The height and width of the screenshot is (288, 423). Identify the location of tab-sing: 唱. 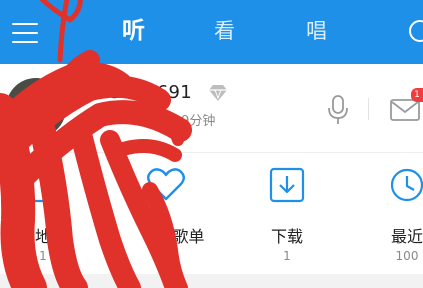
(316, 31).